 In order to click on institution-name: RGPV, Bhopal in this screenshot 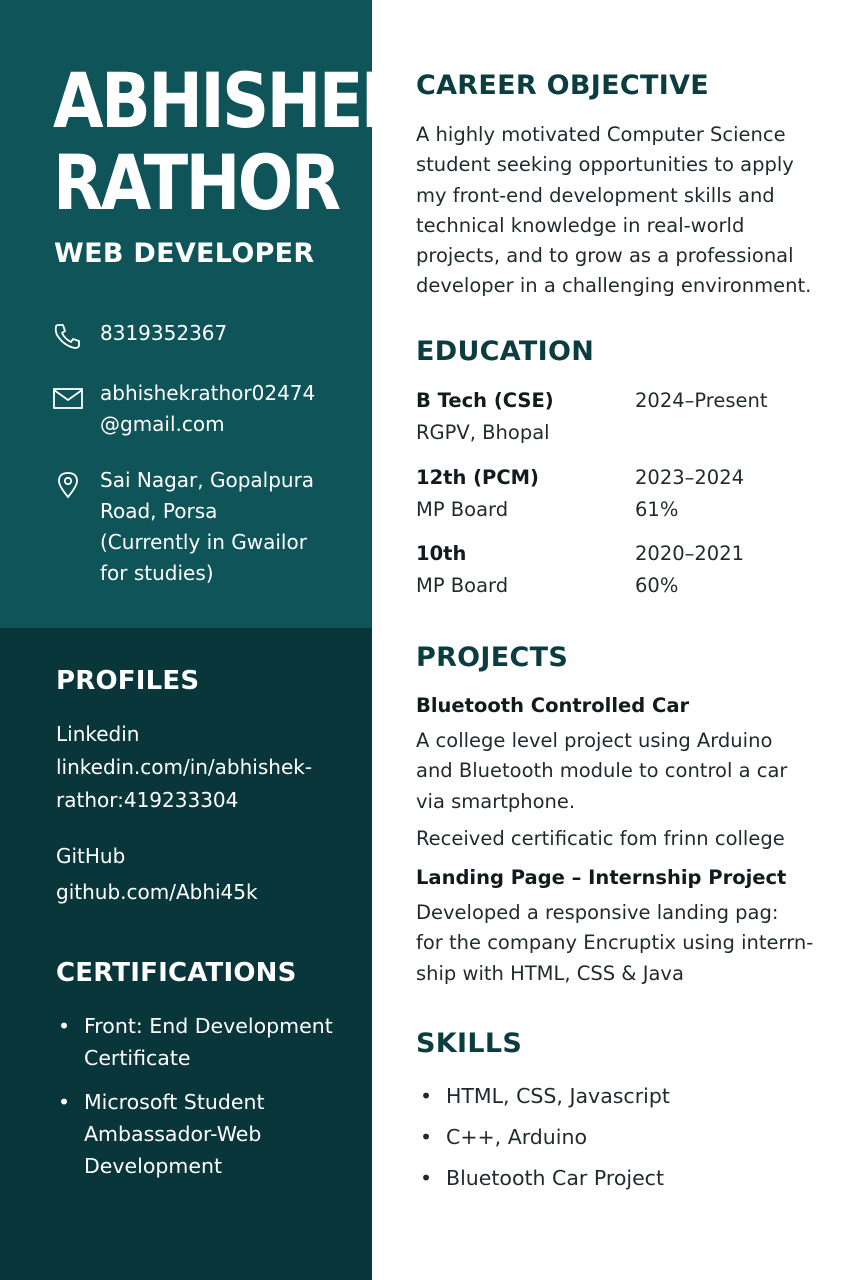, I will do `click(483, 432)`.